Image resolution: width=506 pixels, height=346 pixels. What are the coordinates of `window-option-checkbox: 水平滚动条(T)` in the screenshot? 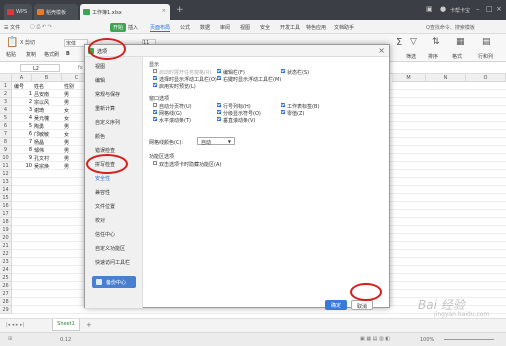 It's located at (172, 120).